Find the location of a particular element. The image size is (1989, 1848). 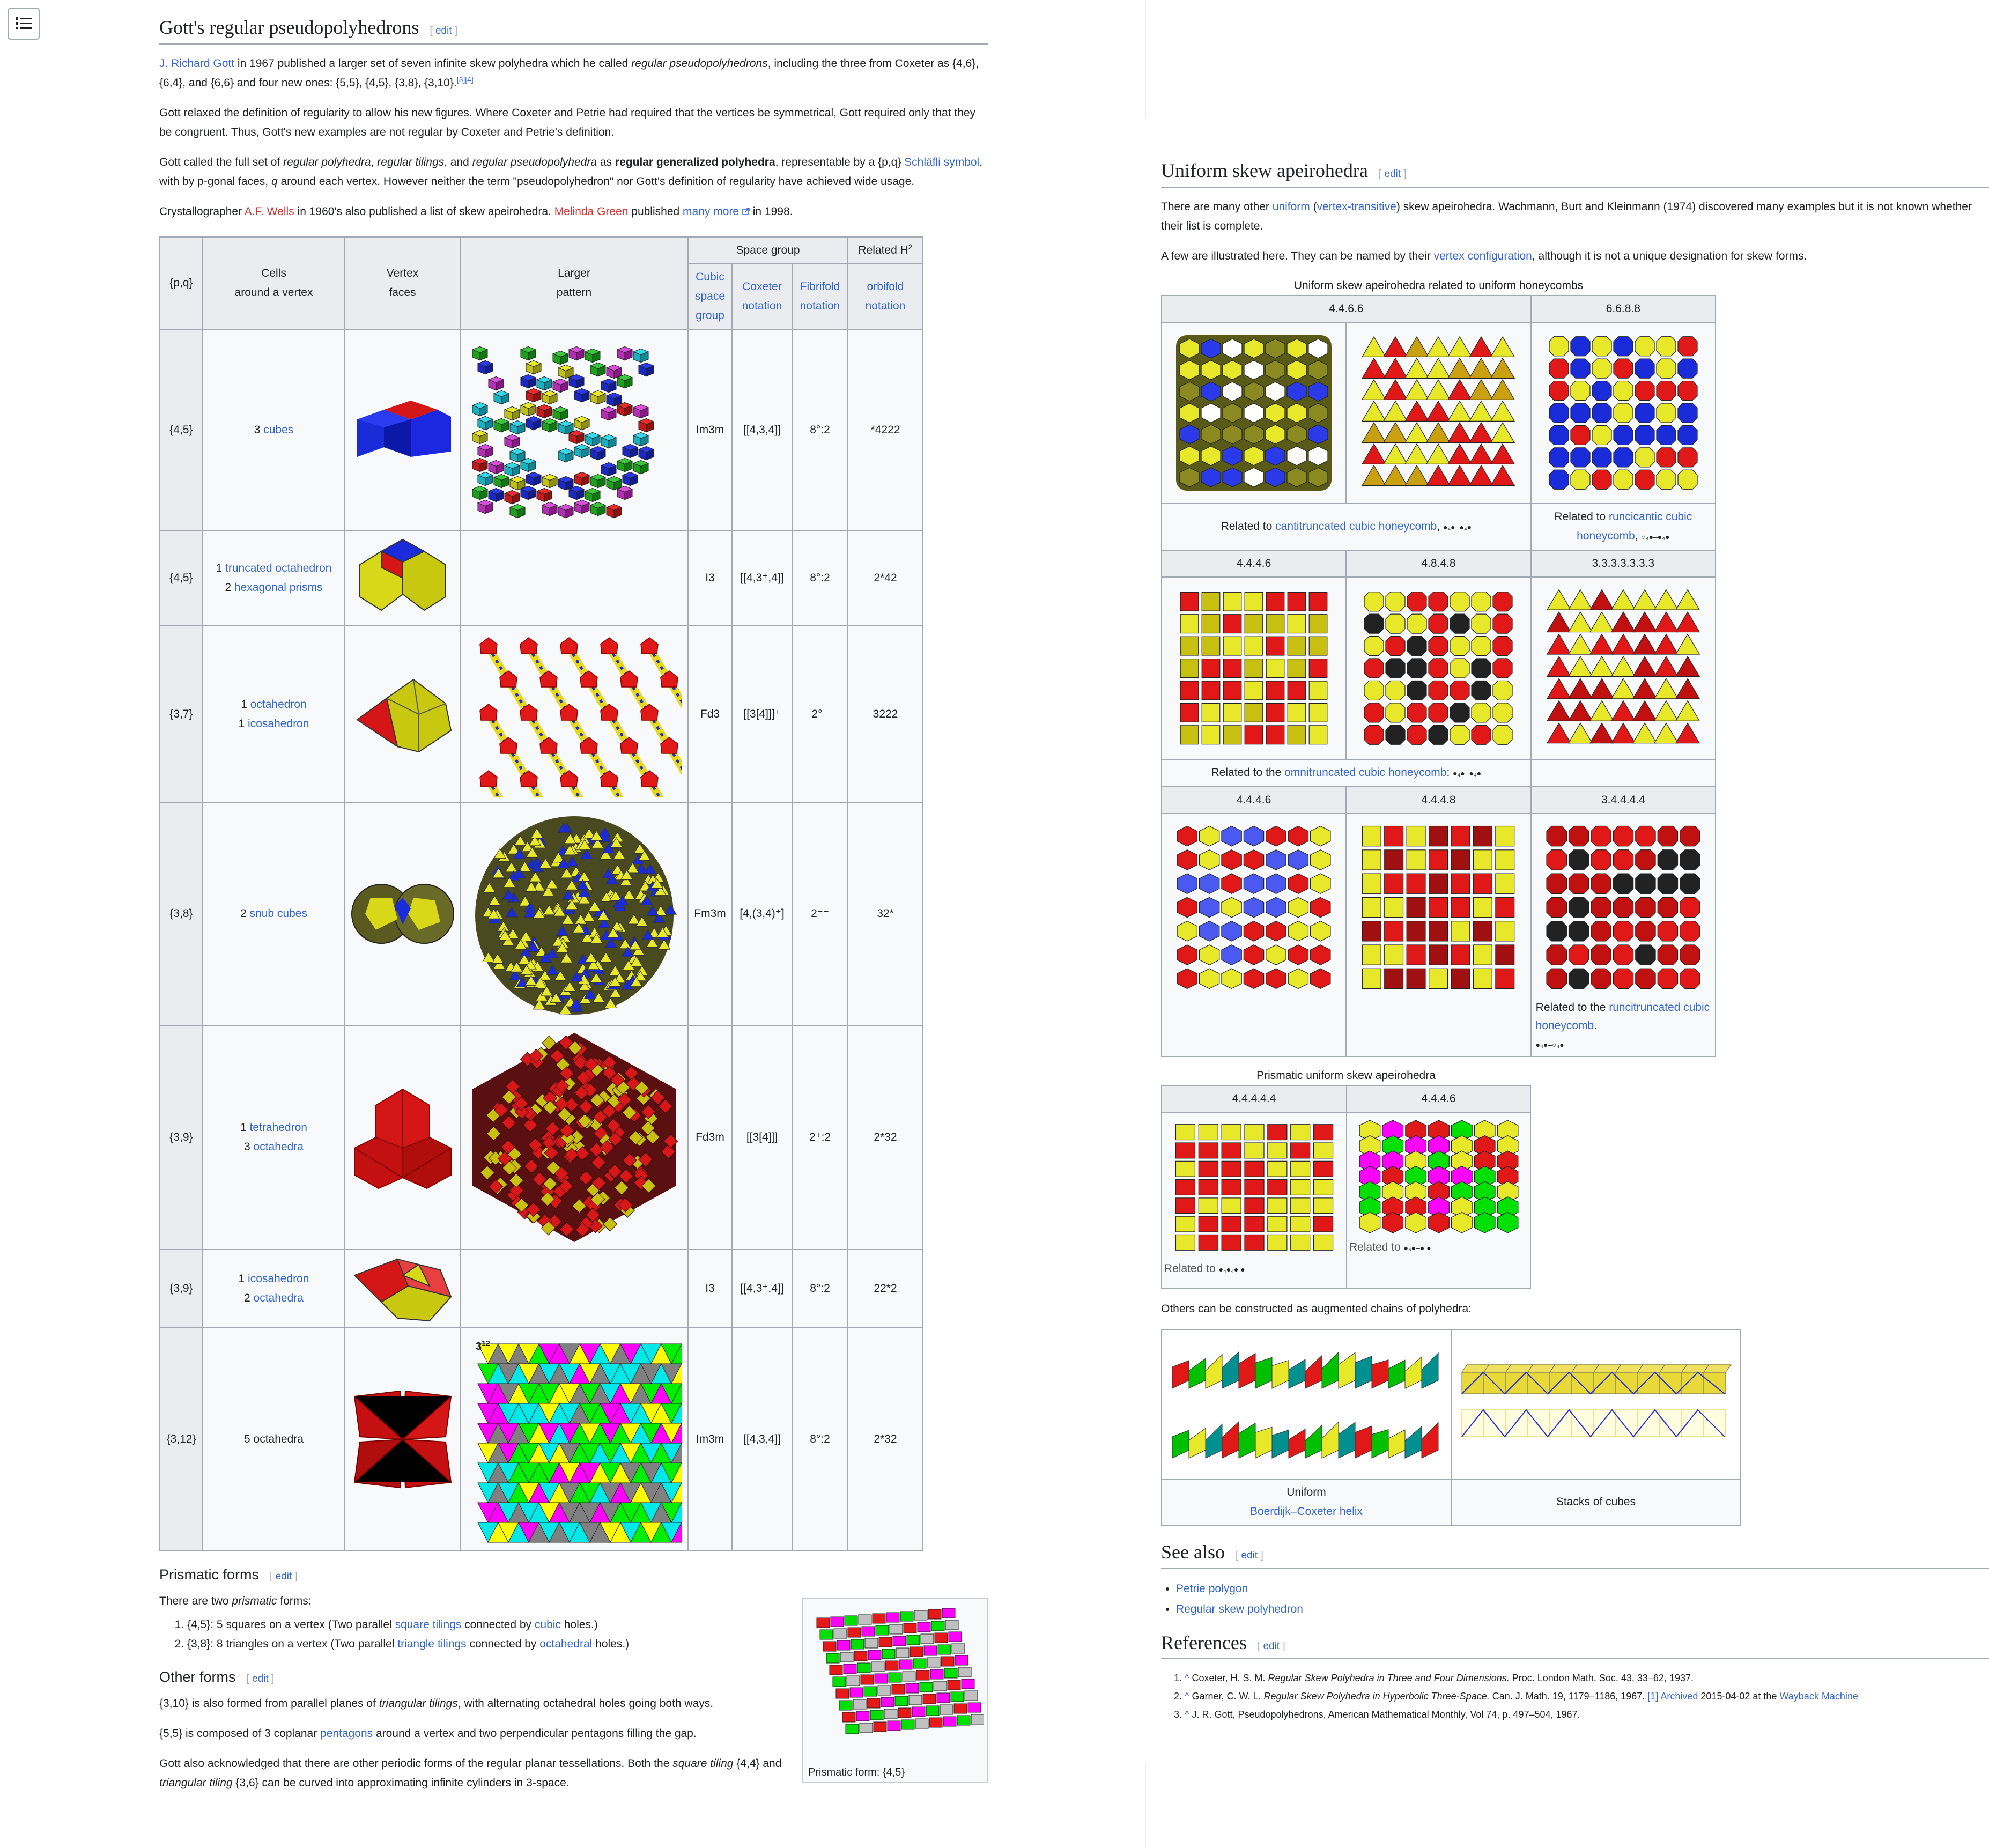

link-many-more: many more is located at coordinates (717, 211).